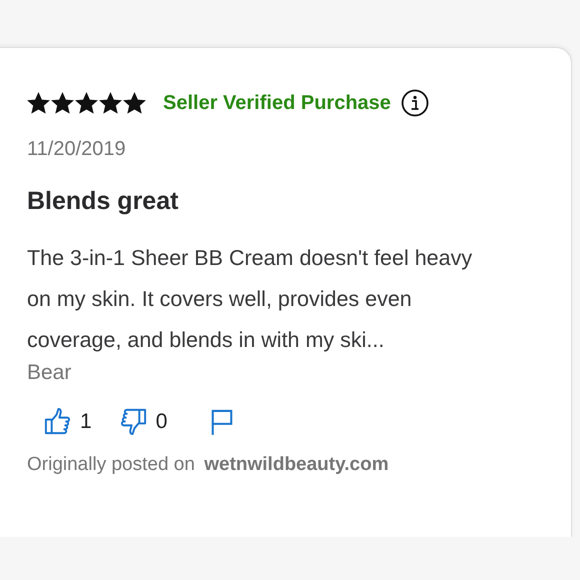  I want to click on review-date: 11/20/2019, so click(77, 149).